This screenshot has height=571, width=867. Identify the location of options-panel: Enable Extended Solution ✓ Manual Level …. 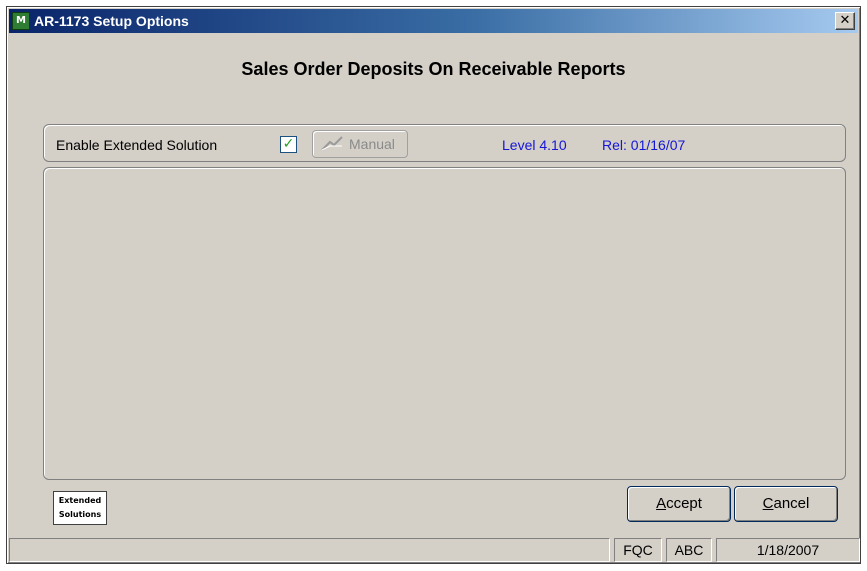
(444, 143).